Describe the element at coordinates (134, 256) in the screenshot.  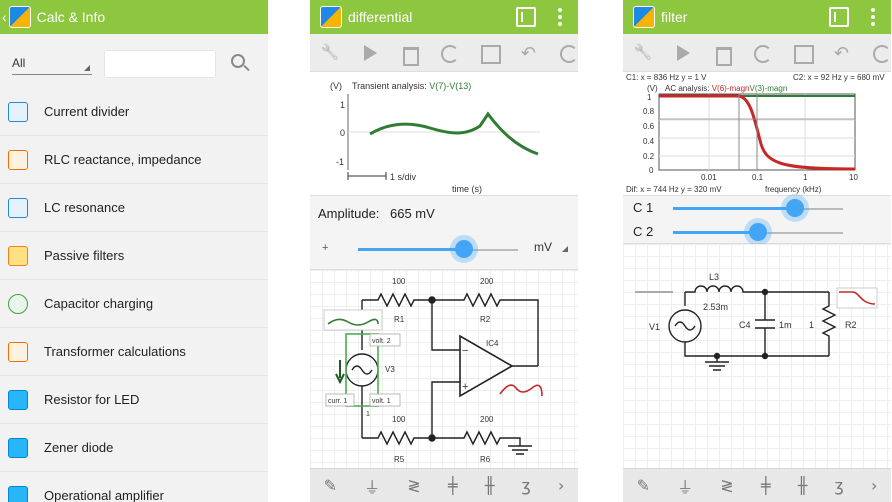
I see `list-item-passive-filters: Passive filters` at that location.